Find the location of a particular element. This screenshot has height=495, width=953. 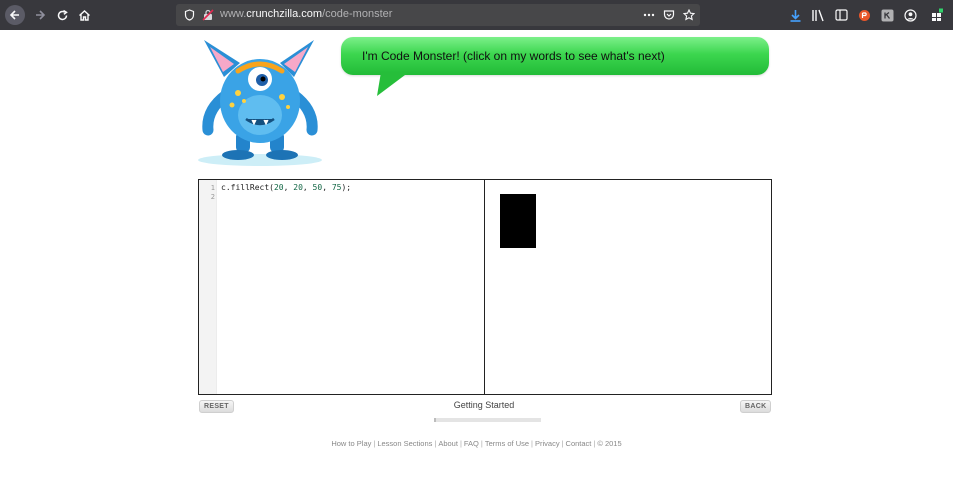

download-icon is located at coordinates (795, 15).